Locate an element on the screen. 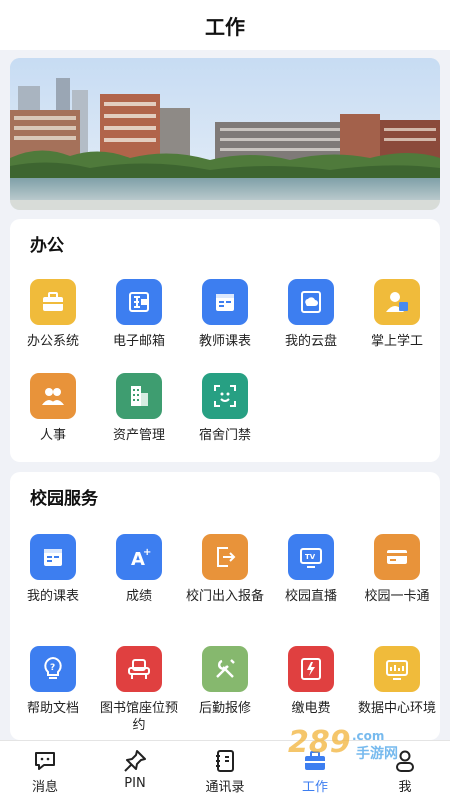 This screenshot has width=450, height=800. cloud-icon is located at coordinates (311, 302).